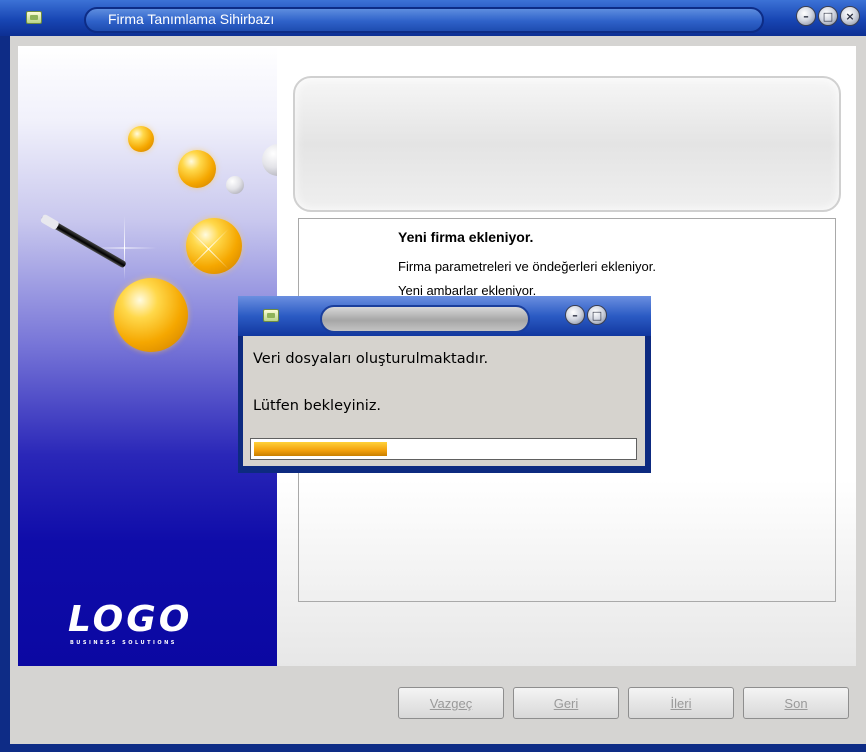 The image size is (866, 752). I want to click on dialog-app-icon, so click(271, 315).